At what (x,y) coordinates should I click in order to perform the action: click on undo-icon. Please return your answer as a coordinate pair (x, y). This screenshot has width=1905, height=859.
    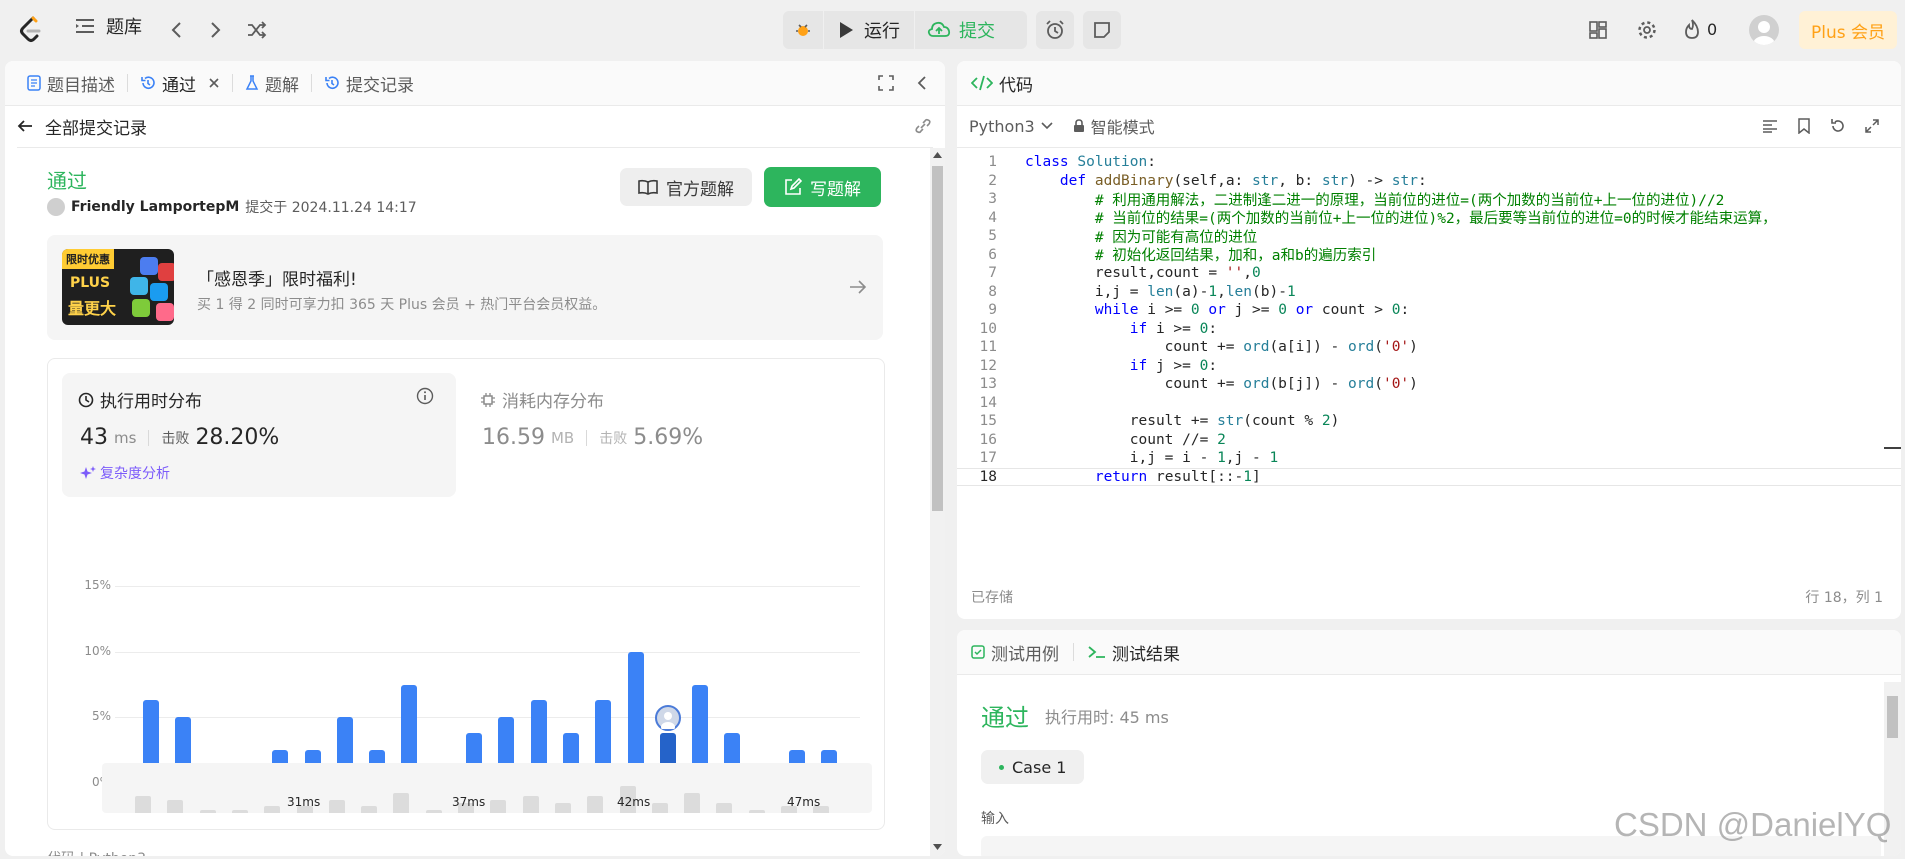
    Looking at the image, I should click on (1837, 125).